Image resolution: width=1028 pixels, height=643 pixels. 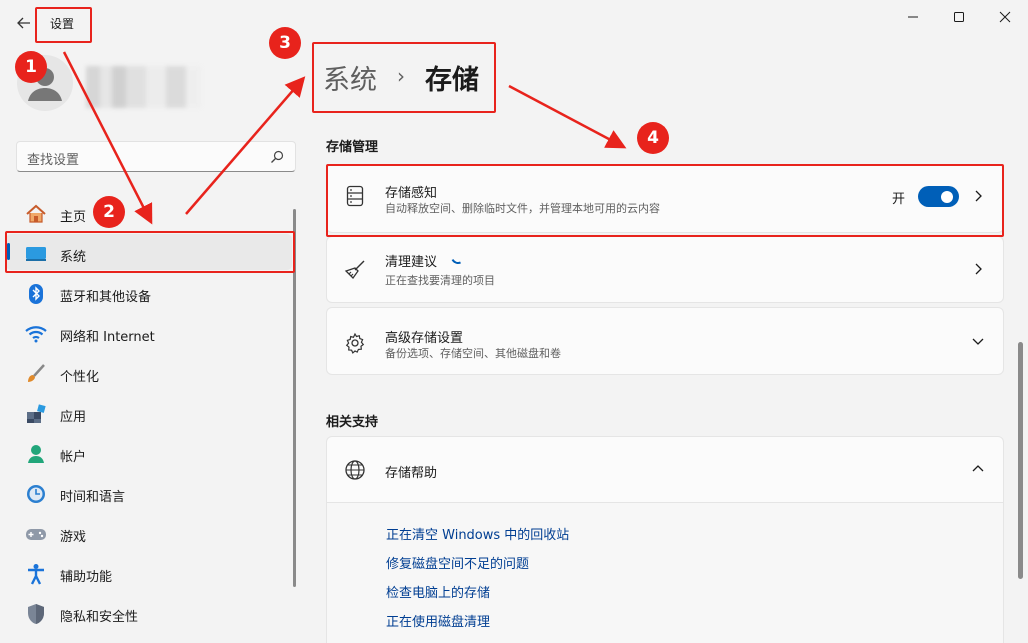 I want to click on apps-icon, so click(x=36, y=414).